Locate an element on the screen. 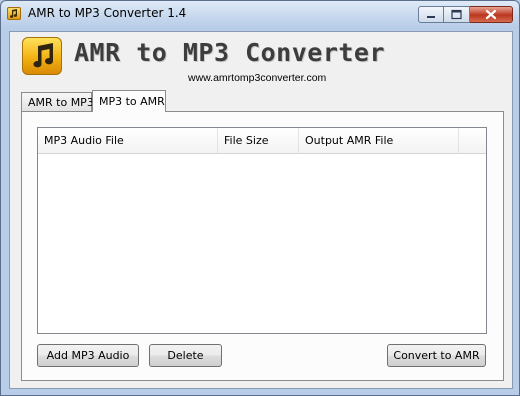  maximize-icon is located at coordinates (456, 14).